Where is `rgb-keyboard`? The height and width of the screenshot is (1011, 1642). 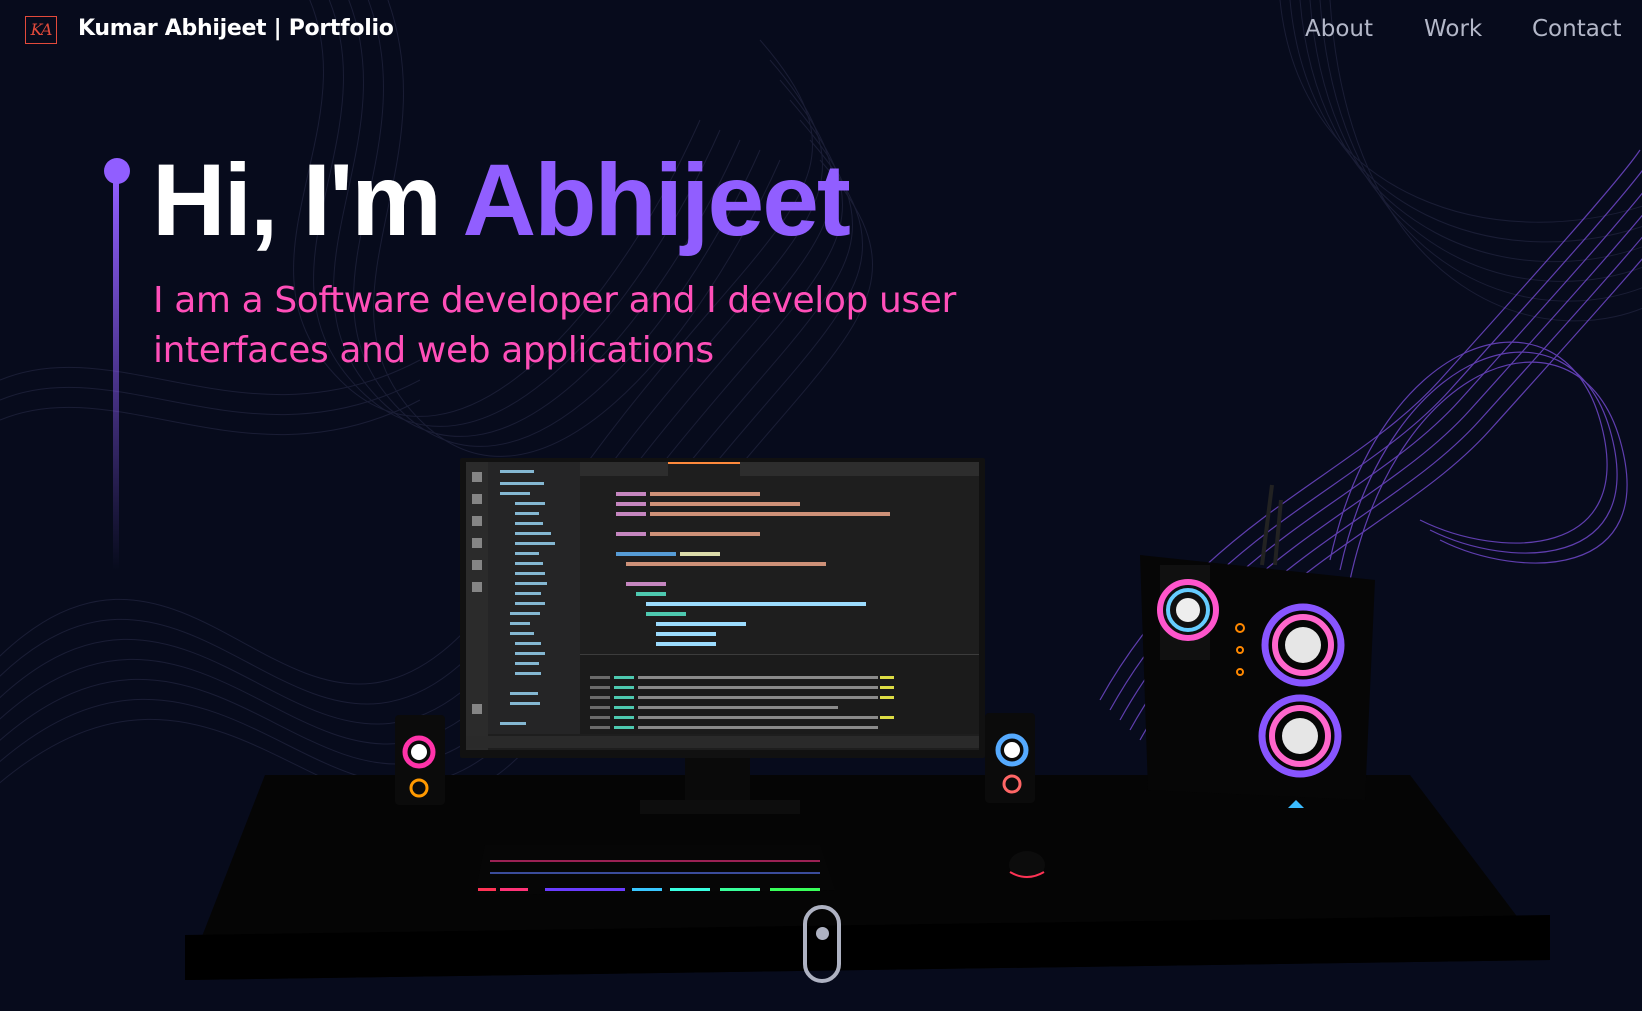 rgb-keyboard is located at coordinates (655, 870).